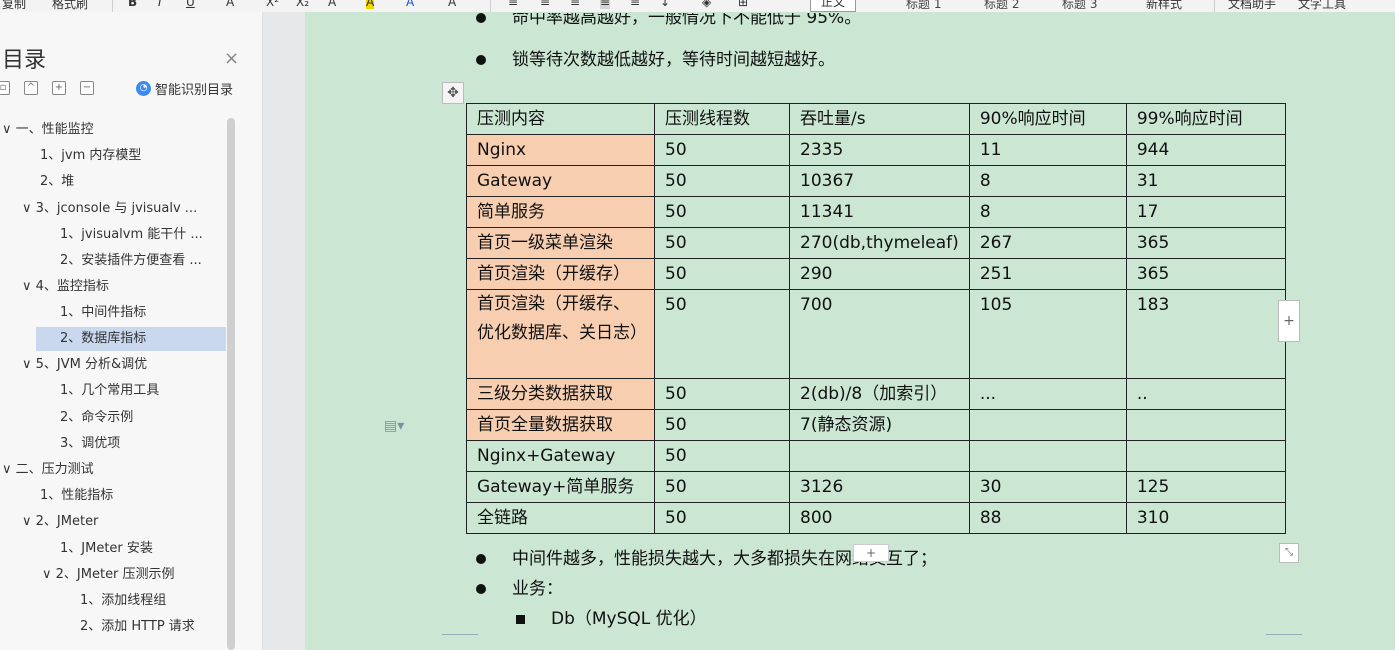  What do you see at coordinates (302, 4) in the screenshot?
I see `subscript-icon: X₂` at bounding box center [302, 4].